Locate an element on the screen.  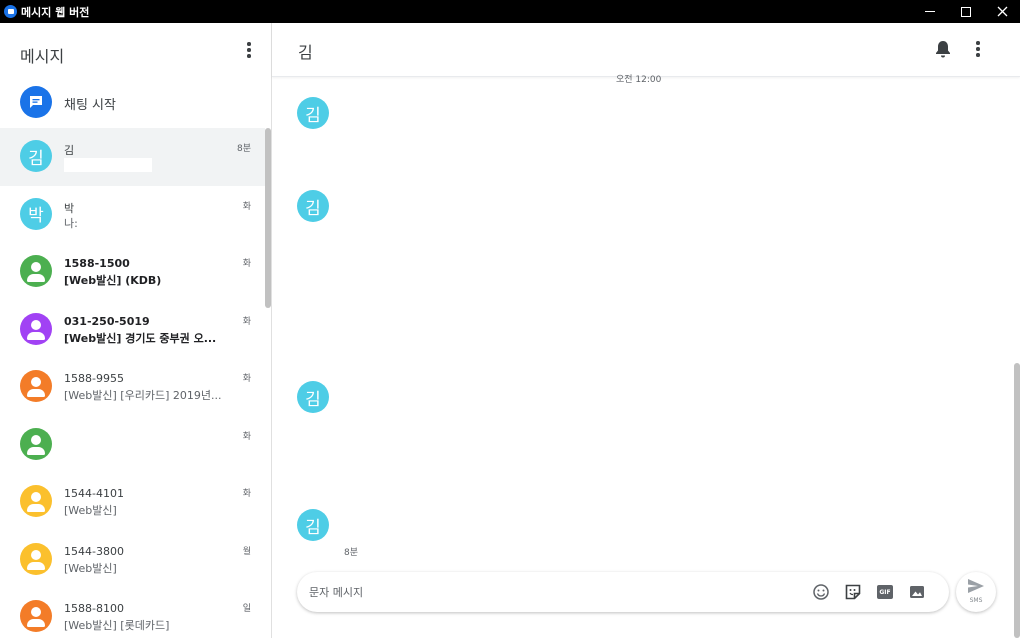
minimize-button is located at coordinates (930, 11).